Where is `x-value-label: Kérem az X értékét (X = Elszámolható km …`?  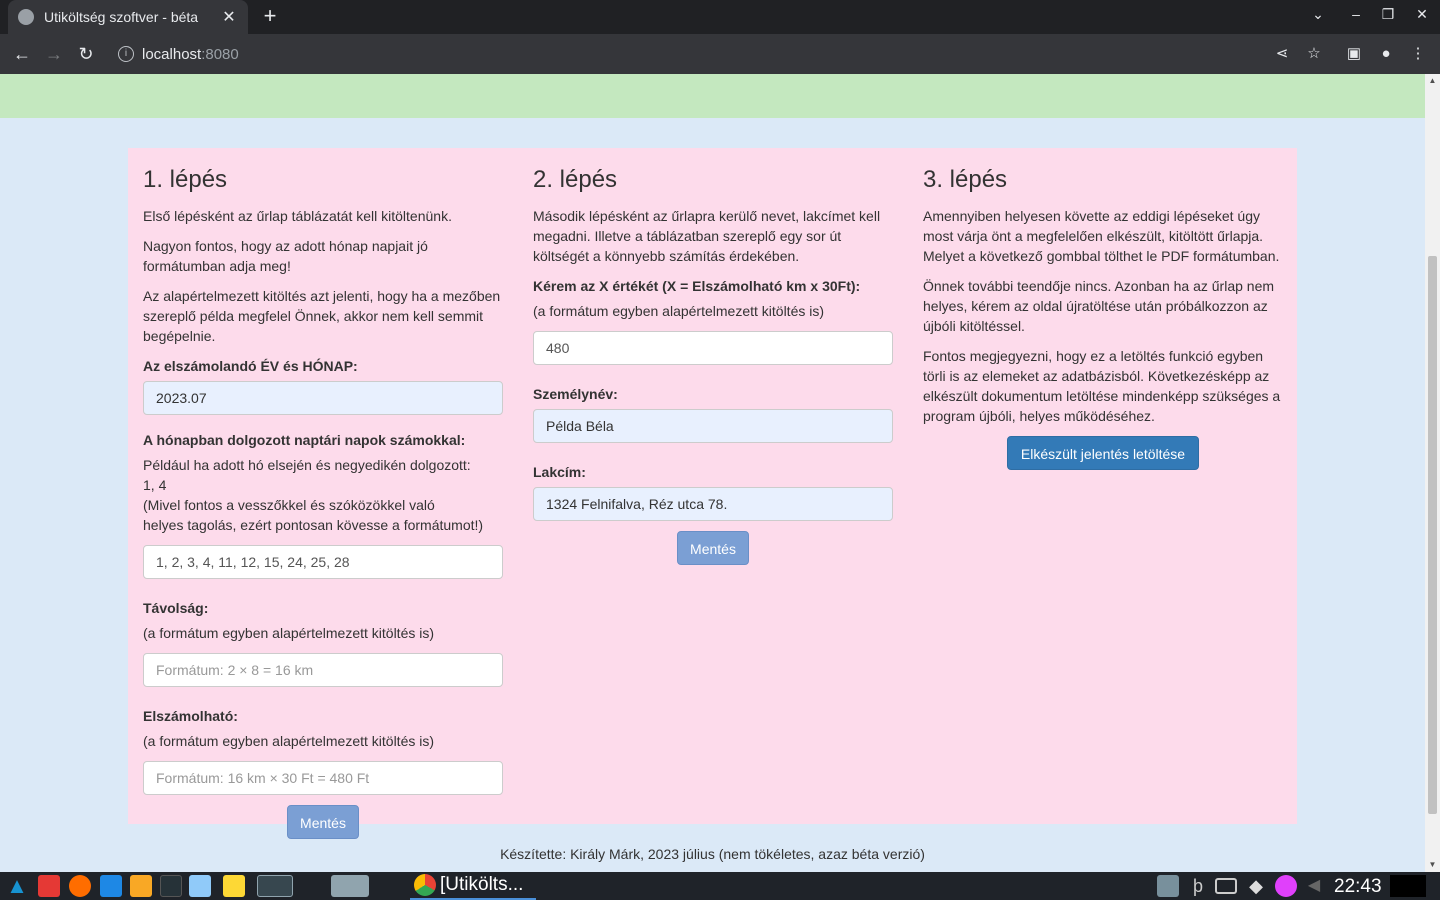
x-value-label: Kérem az X értékét (X = Elszámolható km … is located at coordinates (697, 286).